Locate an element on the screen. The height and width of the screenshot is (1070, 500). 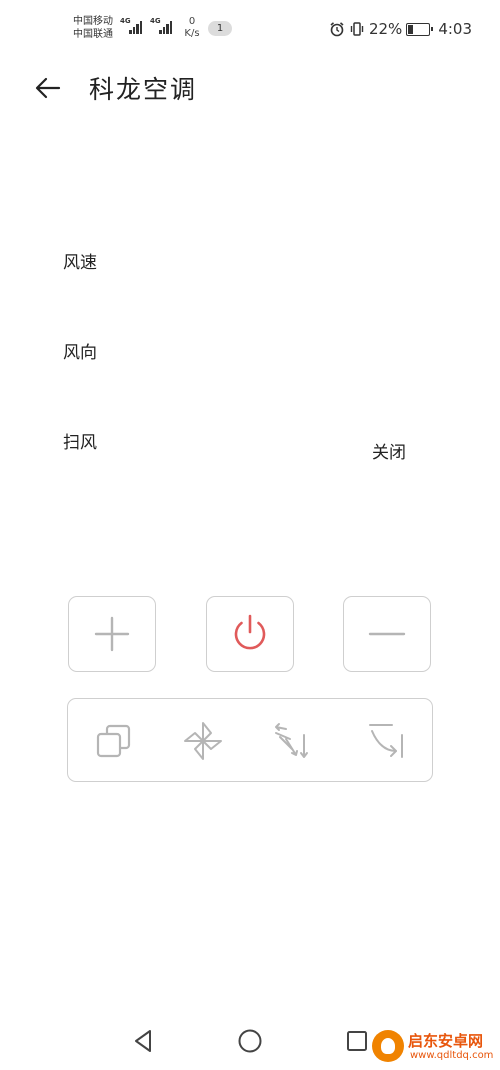
vibrate-icon is located at coordinates (357, 29).